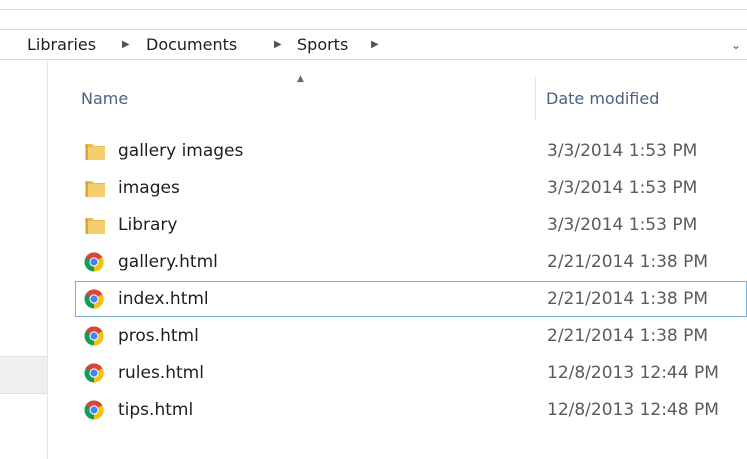  I want to click on navigation-pane-border, so click(47, 259).